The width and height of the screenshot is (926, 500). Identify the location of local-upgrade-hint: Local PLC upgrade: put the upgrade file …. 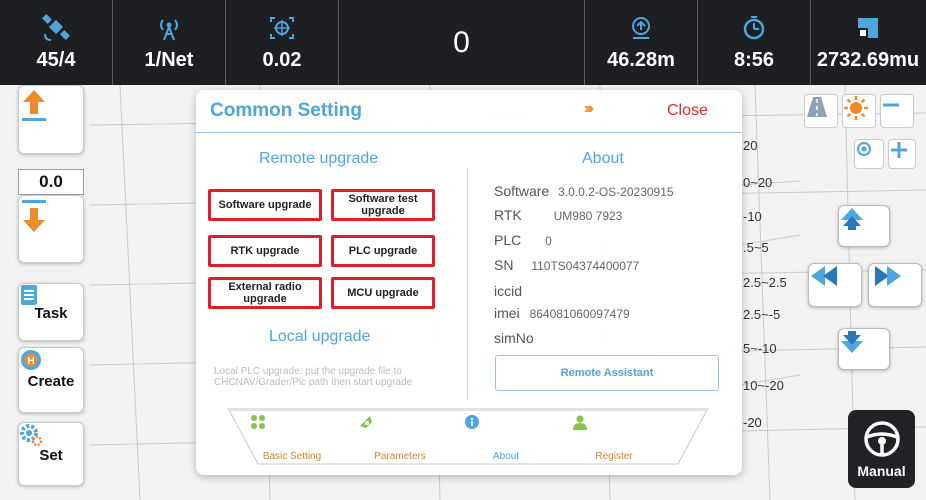
(313, 377).